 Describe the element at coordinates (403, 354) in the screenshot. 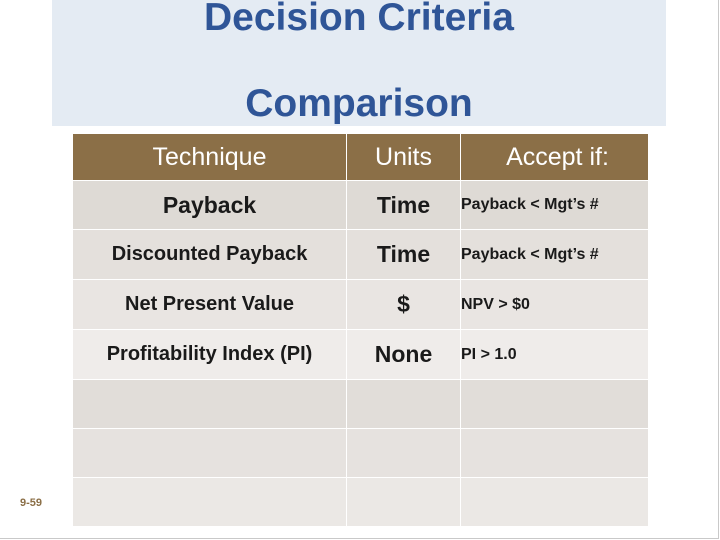

I see `cell-units: None` at that location.